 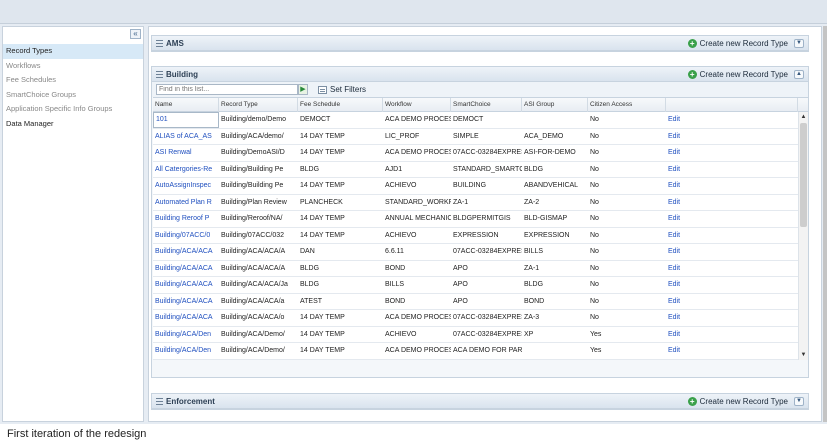 What do you see at coordinates (627, 105) in the screenshot?
I see `column-header-citizen-access: Citizen Access` at bounding box center [627, 105].